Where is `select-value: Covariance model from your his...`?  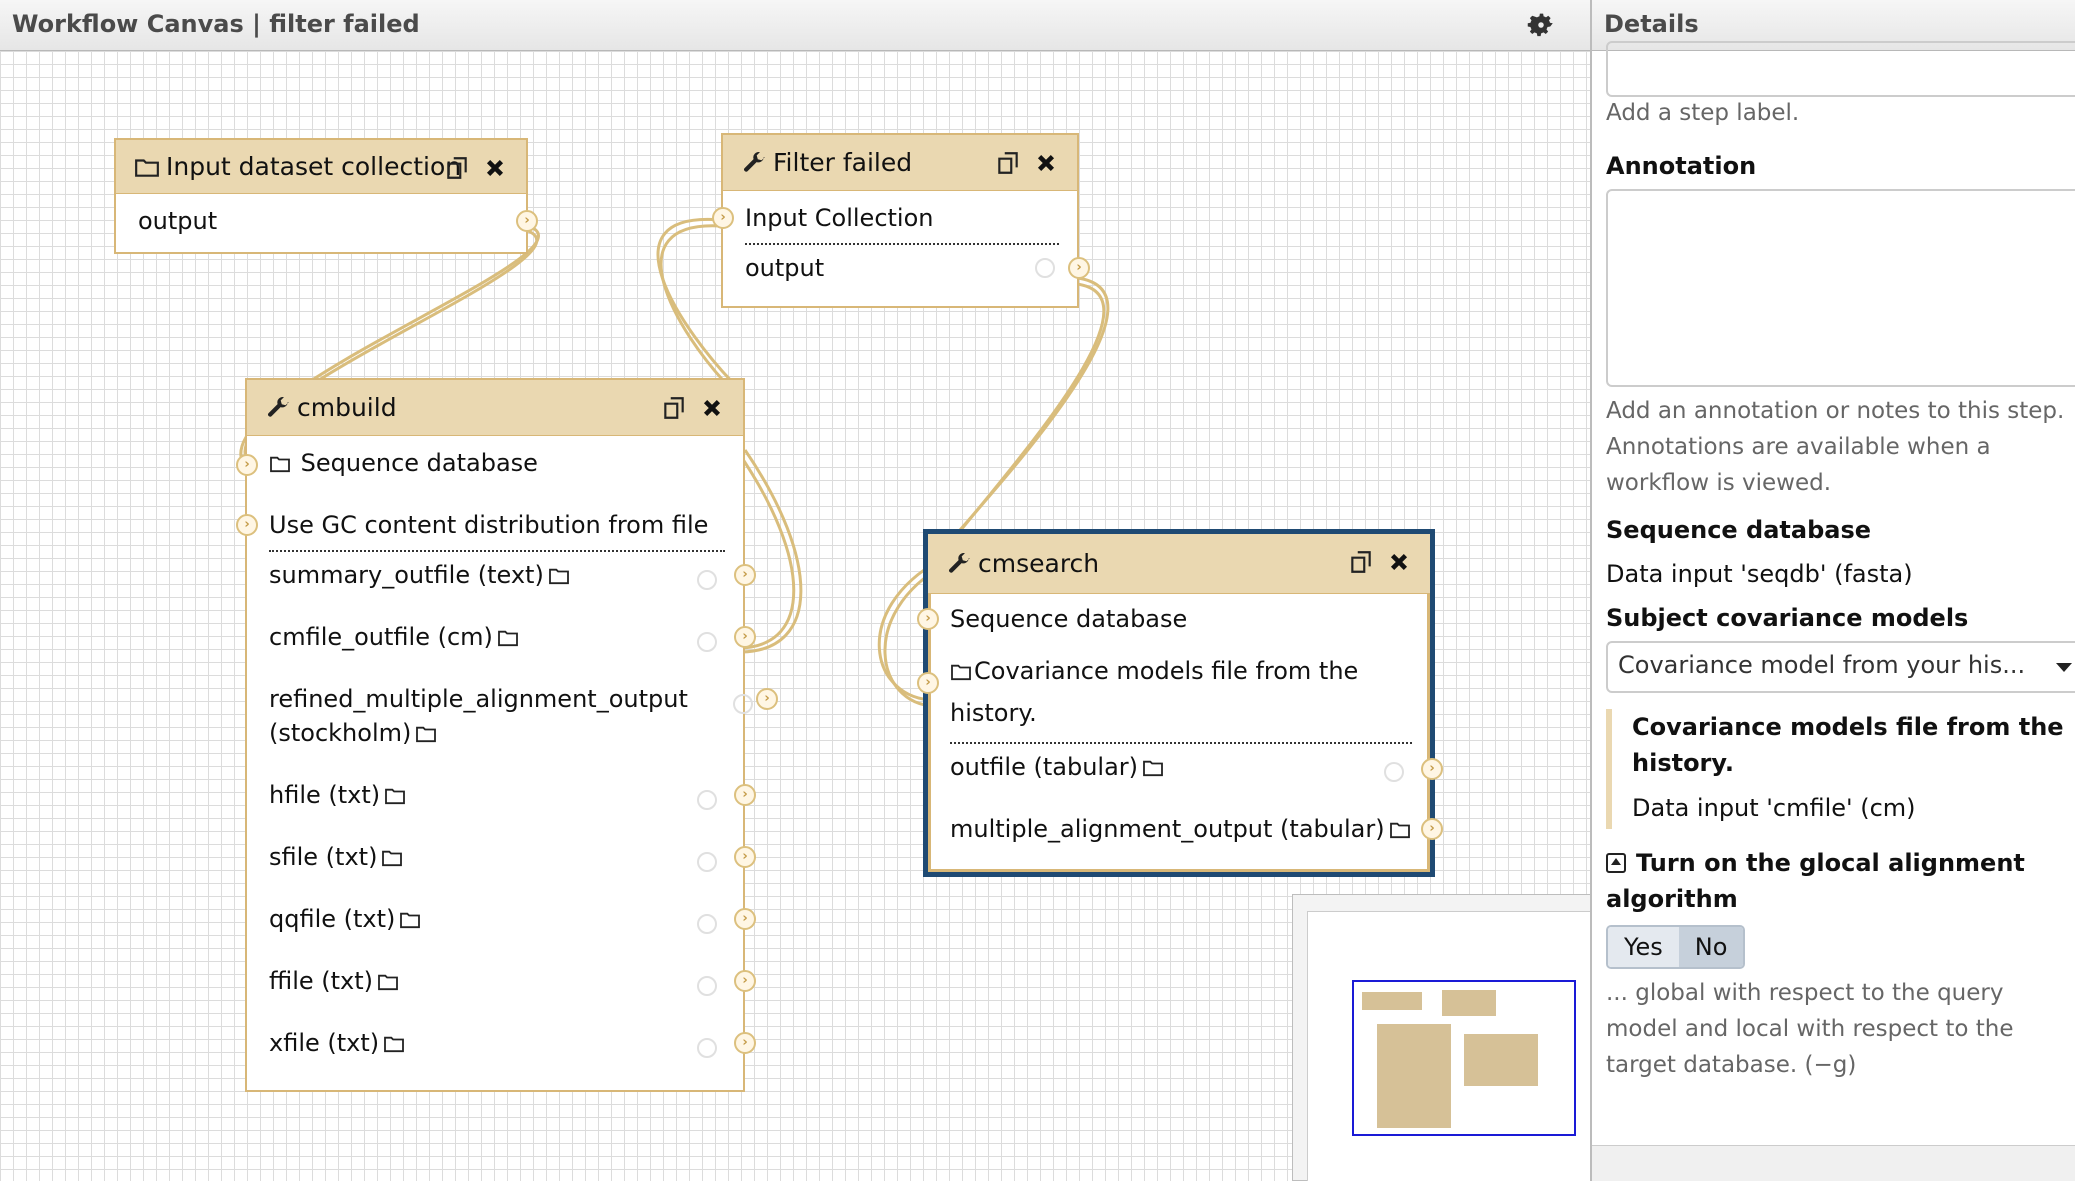 select-value: Covariance model from your his... is located at coordinates (1822, 665).